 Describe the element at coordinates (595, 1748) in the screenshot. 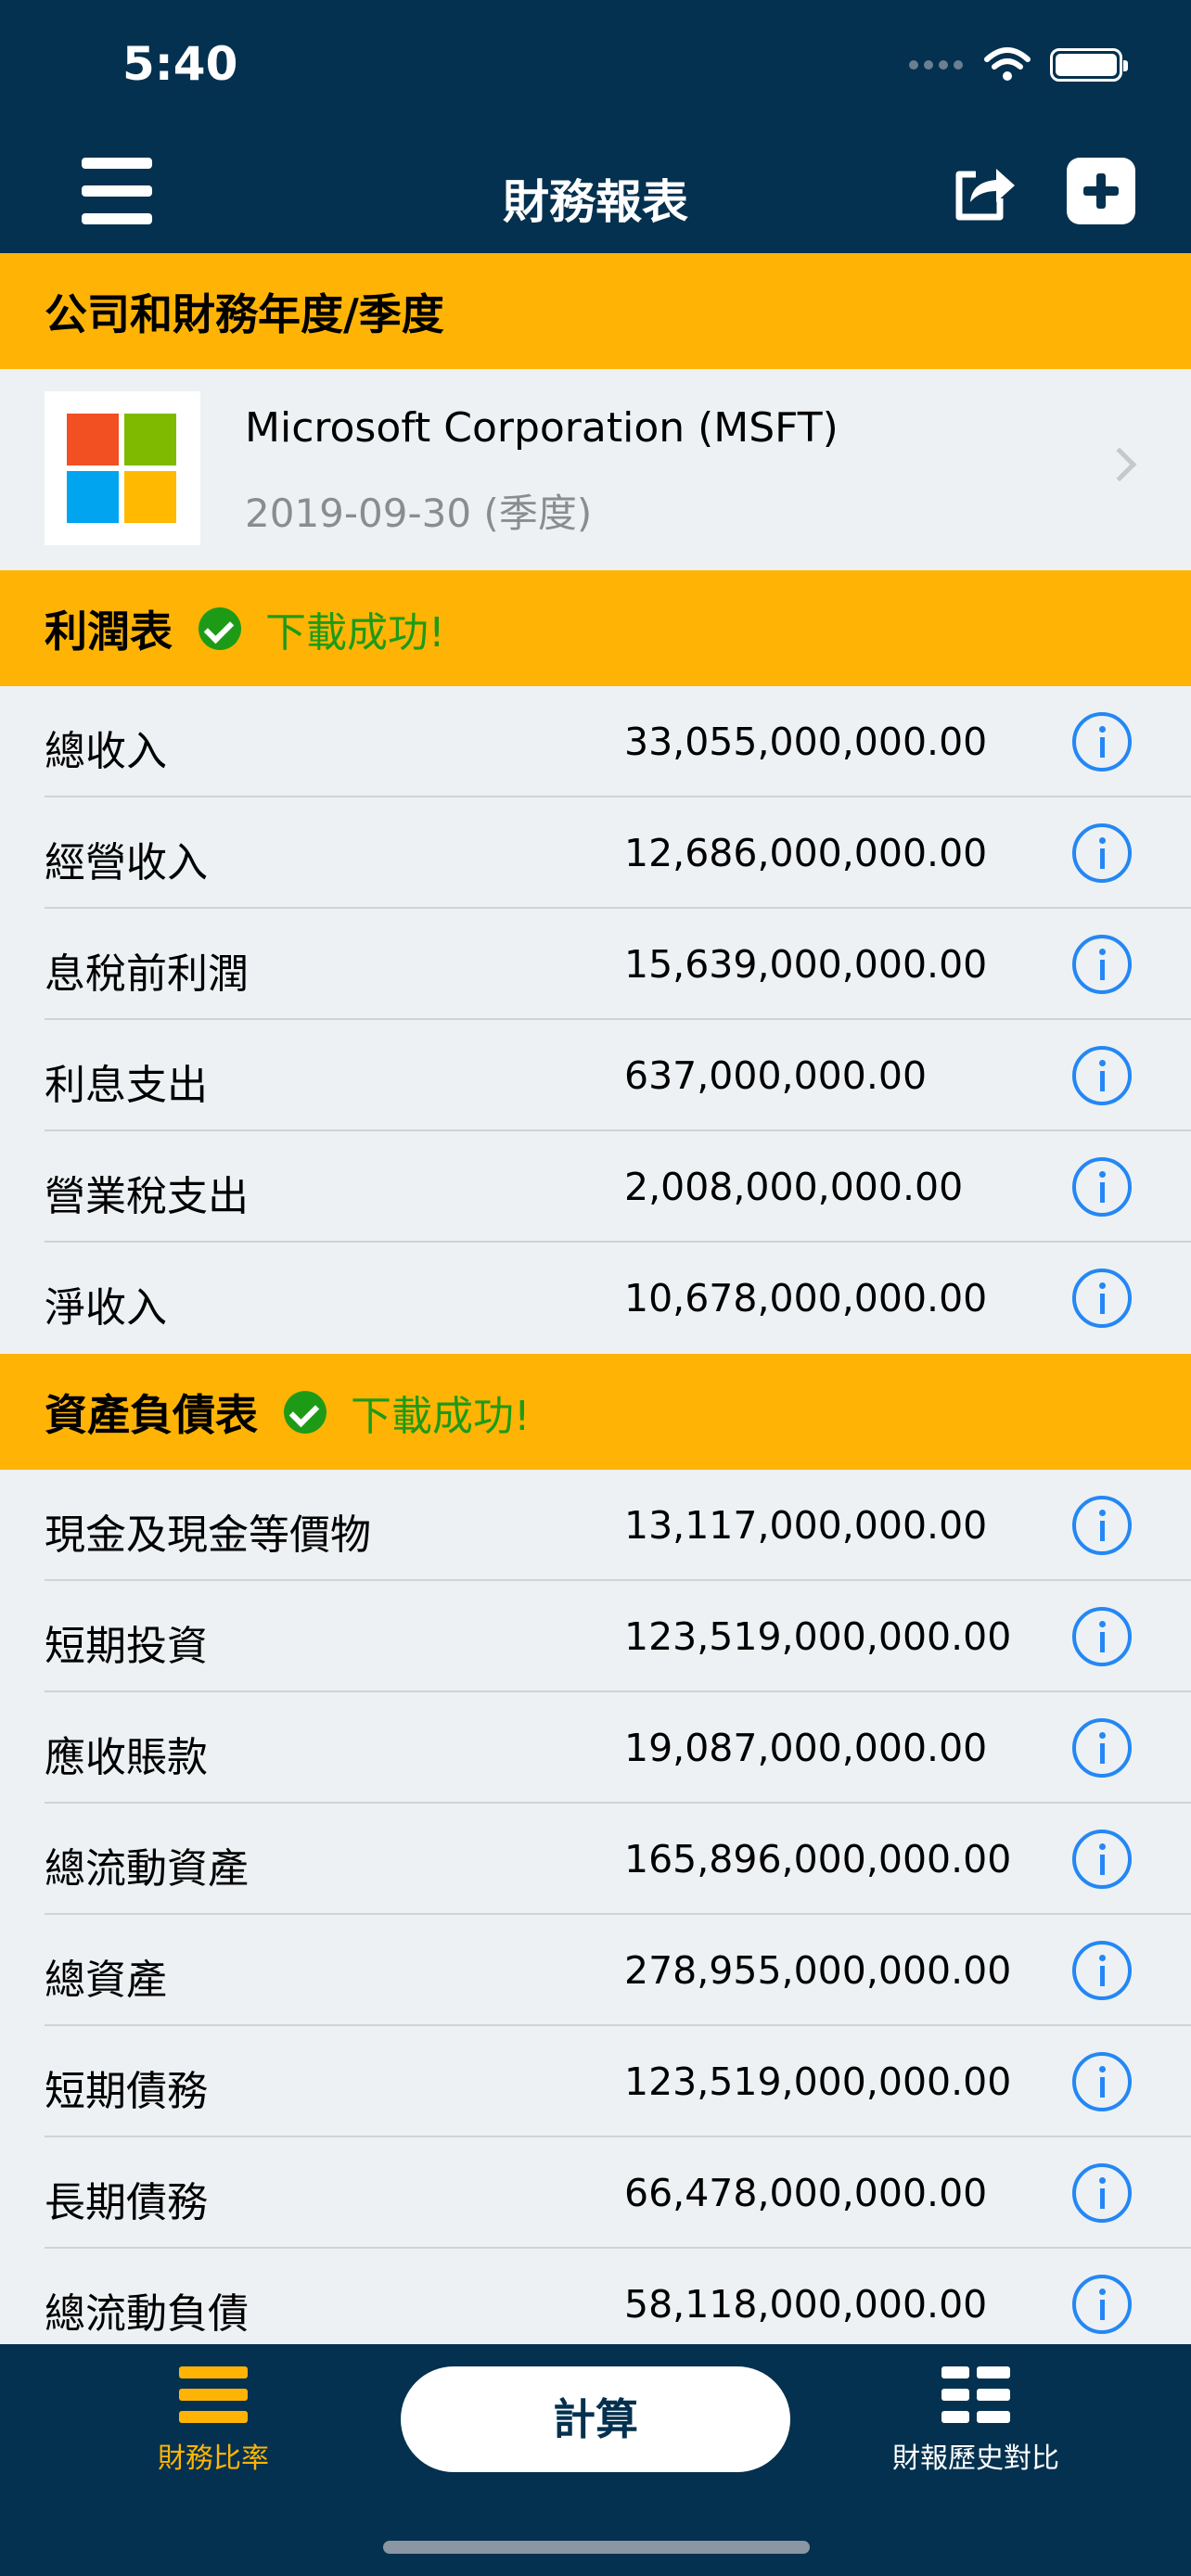

I see `table-row: 應收賬款 19,087,000,000.00` at that location.